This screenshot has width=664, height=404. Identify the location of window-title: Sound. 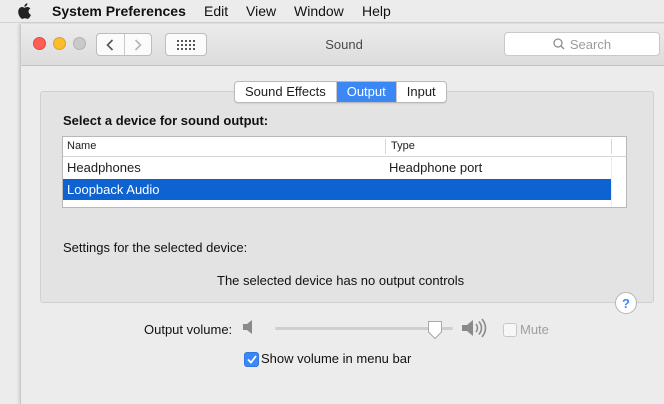
(344, 44).